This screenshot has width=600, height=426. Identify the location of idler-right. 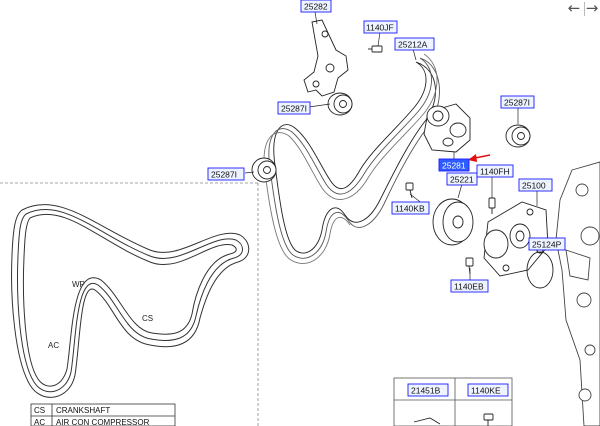
(518, 136).